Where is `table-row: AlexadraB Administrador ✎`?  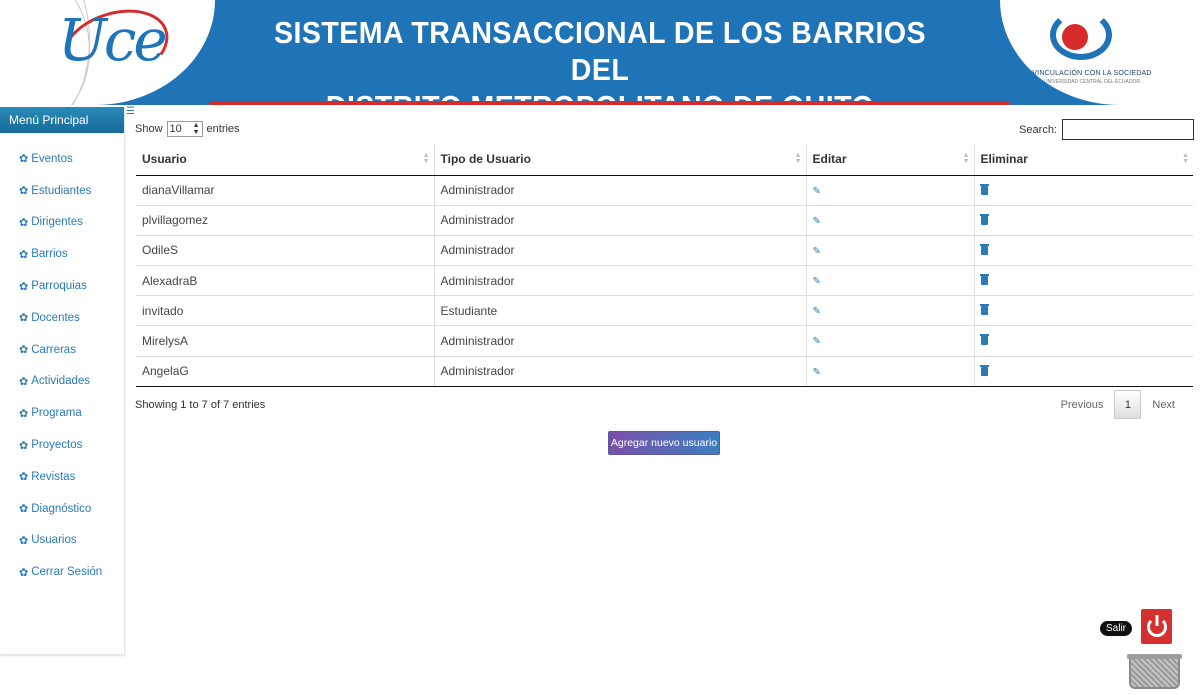
table-row: AlexadraB Administrador ✎ is located at coordinates (664, 280).